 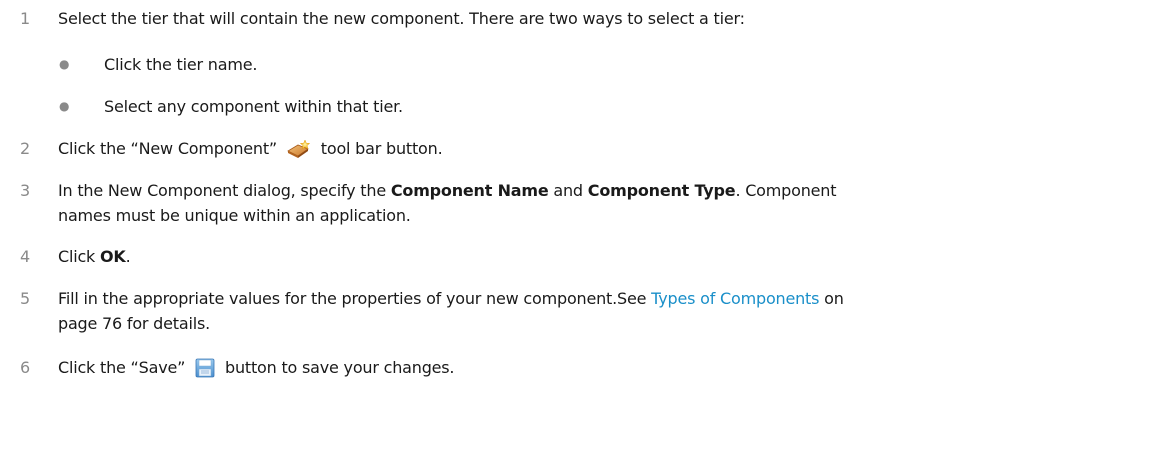 I want to click on step-text-mid: and, so click(x=568, y=190).